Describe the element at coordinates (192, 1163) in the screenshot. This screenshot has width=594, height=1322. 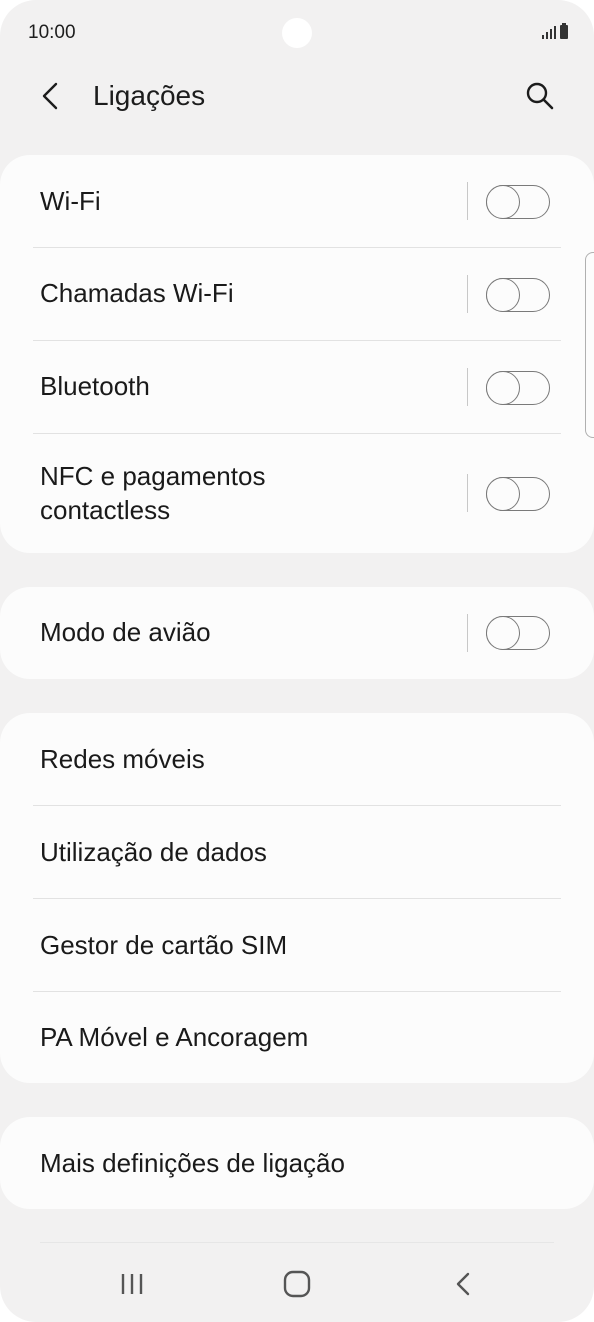
I see `more-connection-settings-label: Mais definições de ligação` at that location.